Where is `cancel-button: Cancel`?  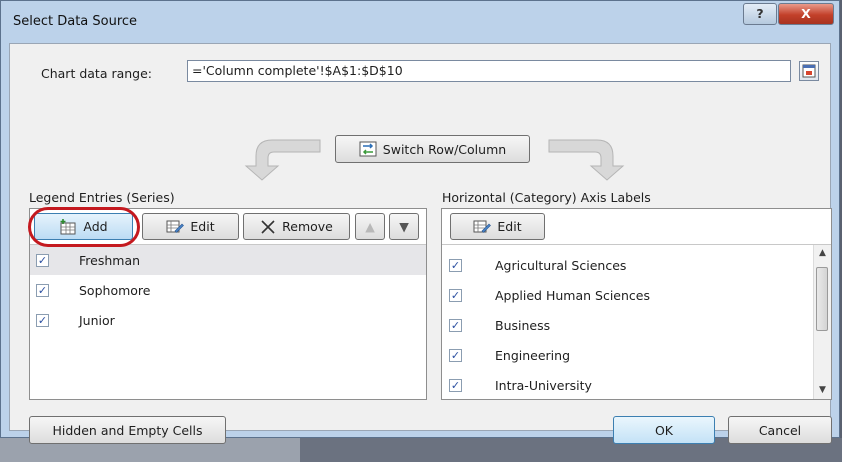
cancel-button: Cancel is located at coordinates (780, 430).